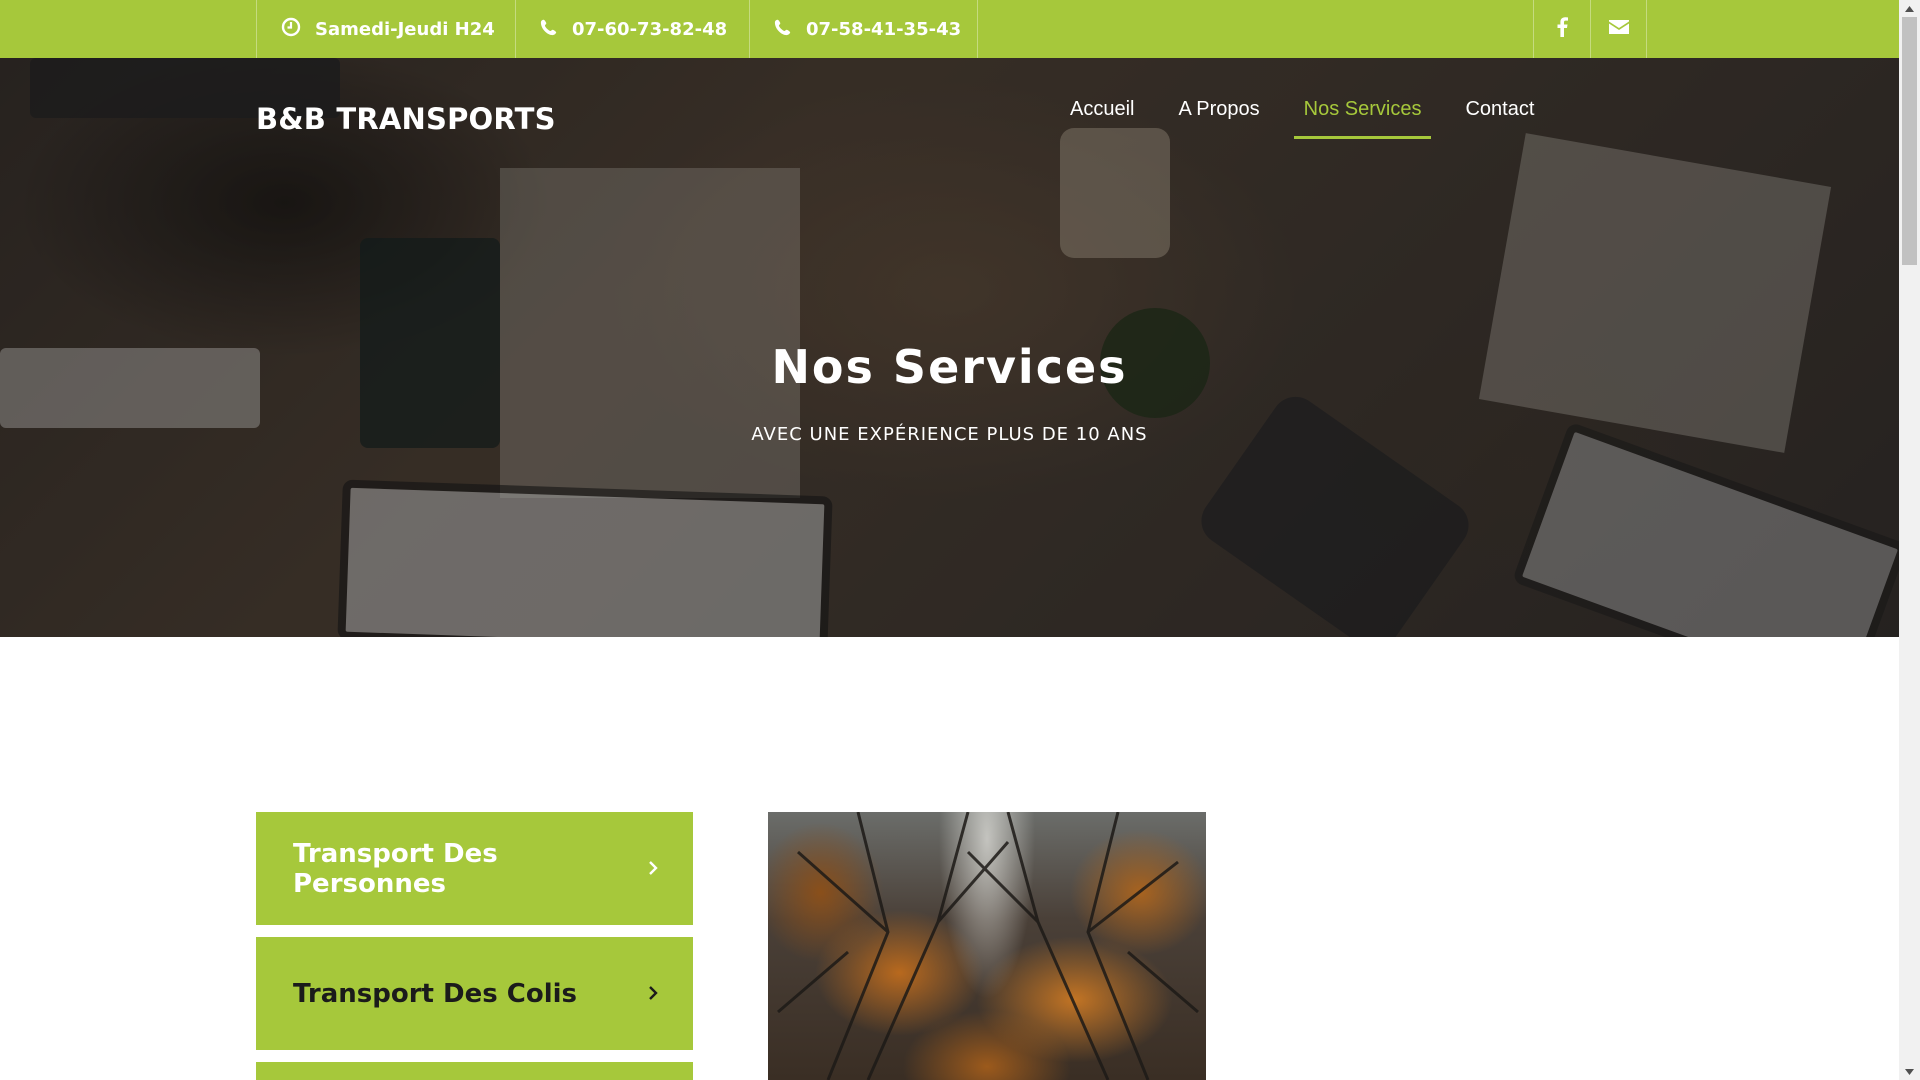 This screenshot has height=1080, width=1920. I want to click on page-subtitle: AVEC UNE EXPÉRIENCE PLUS DE 10 ANS, so click(949, 434).